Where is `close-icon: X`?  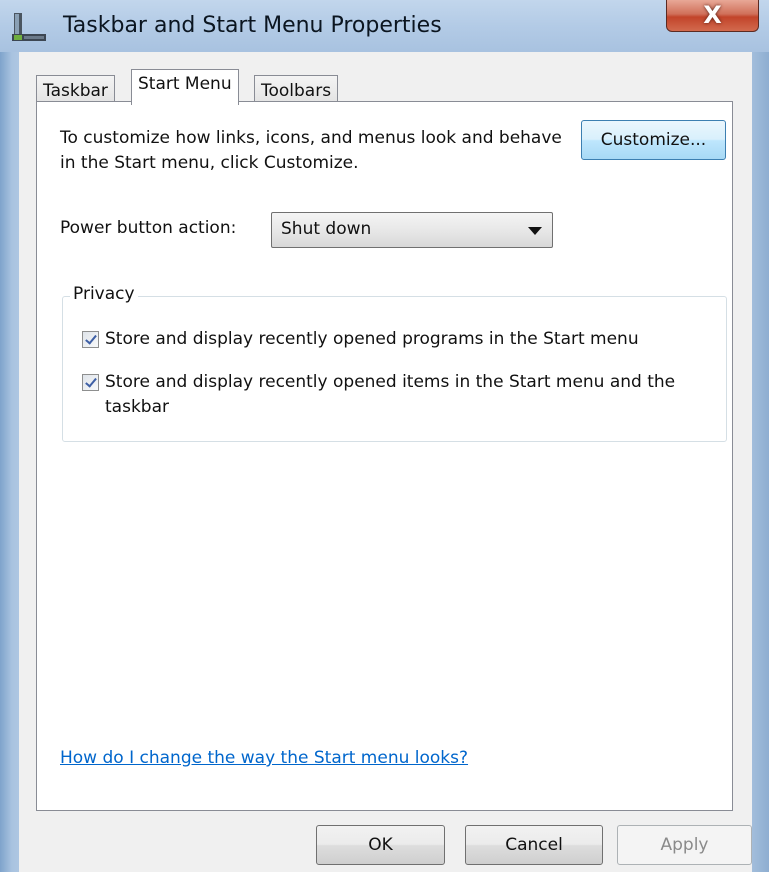
close-icon: X is located at coordinates (712, 15).